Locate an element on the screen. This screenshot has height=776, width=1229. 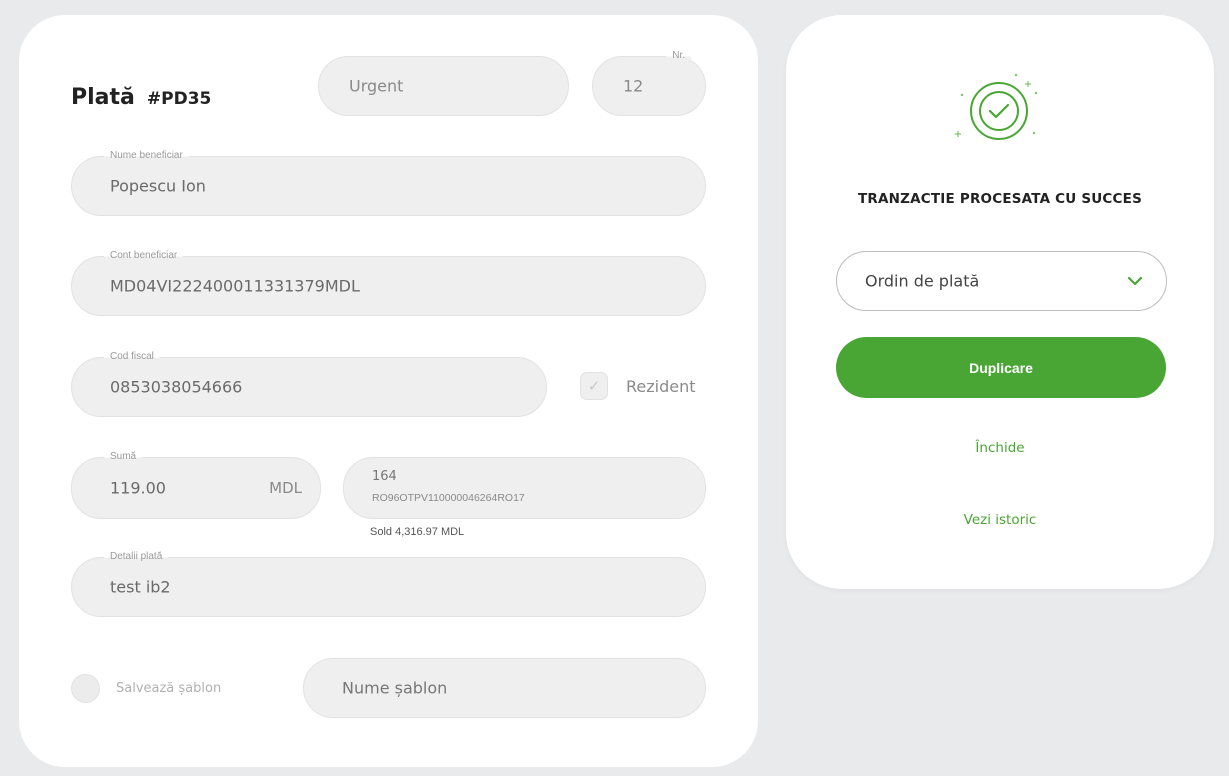
close-link: Închide is located at coordinates (1000, 448).